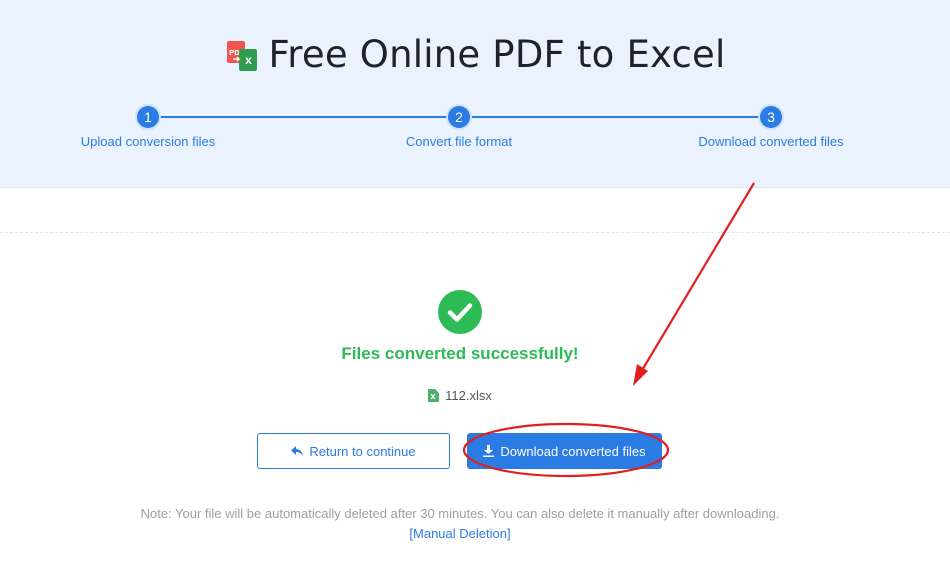  What do you see at coordinates (460, 353) in the screenshot?
I see `success-message: Files converted successfully!` at bounding box center [460, 353].